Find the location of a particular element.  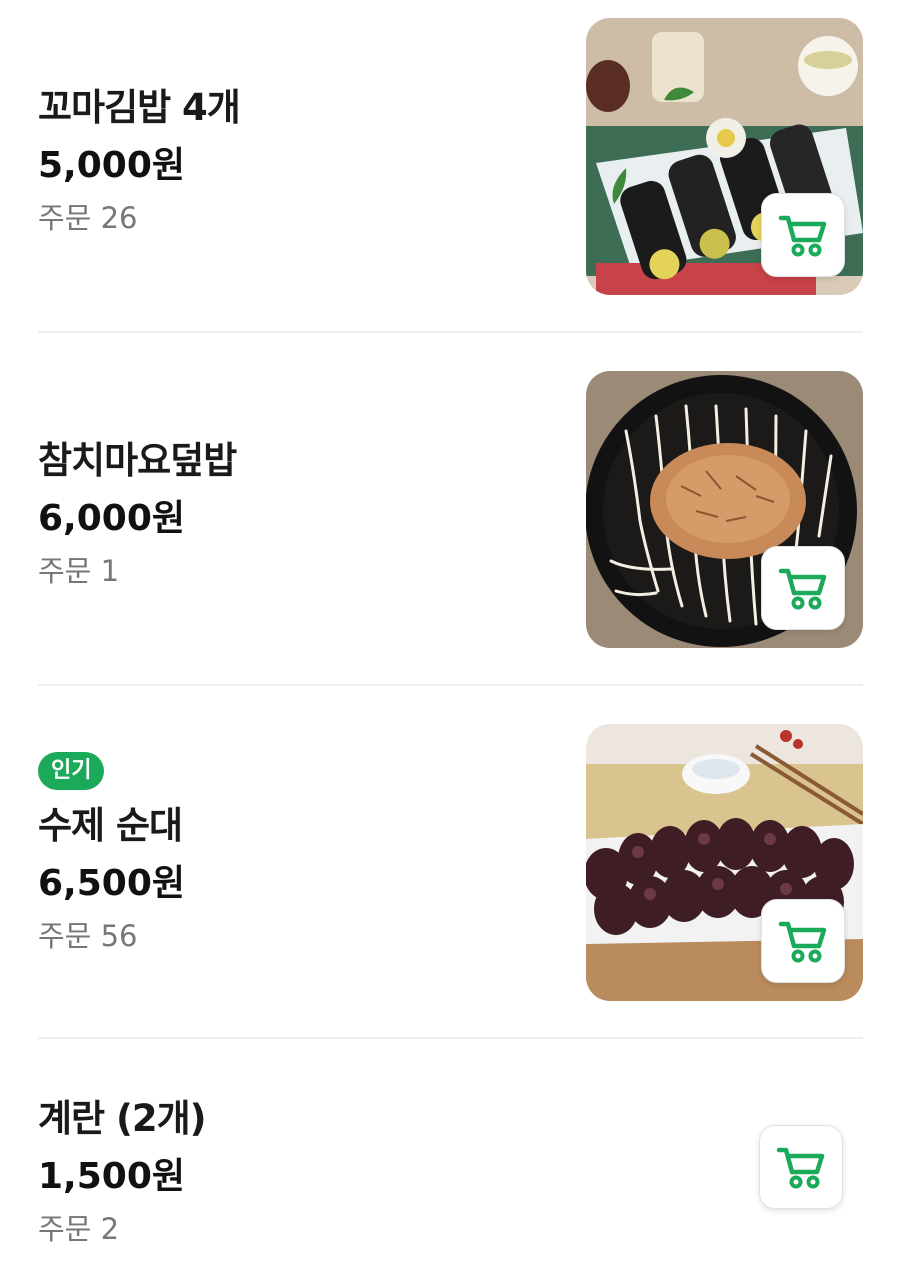

menu-item-name: 참치마요덮밥 is located at coordinates (137, 460).